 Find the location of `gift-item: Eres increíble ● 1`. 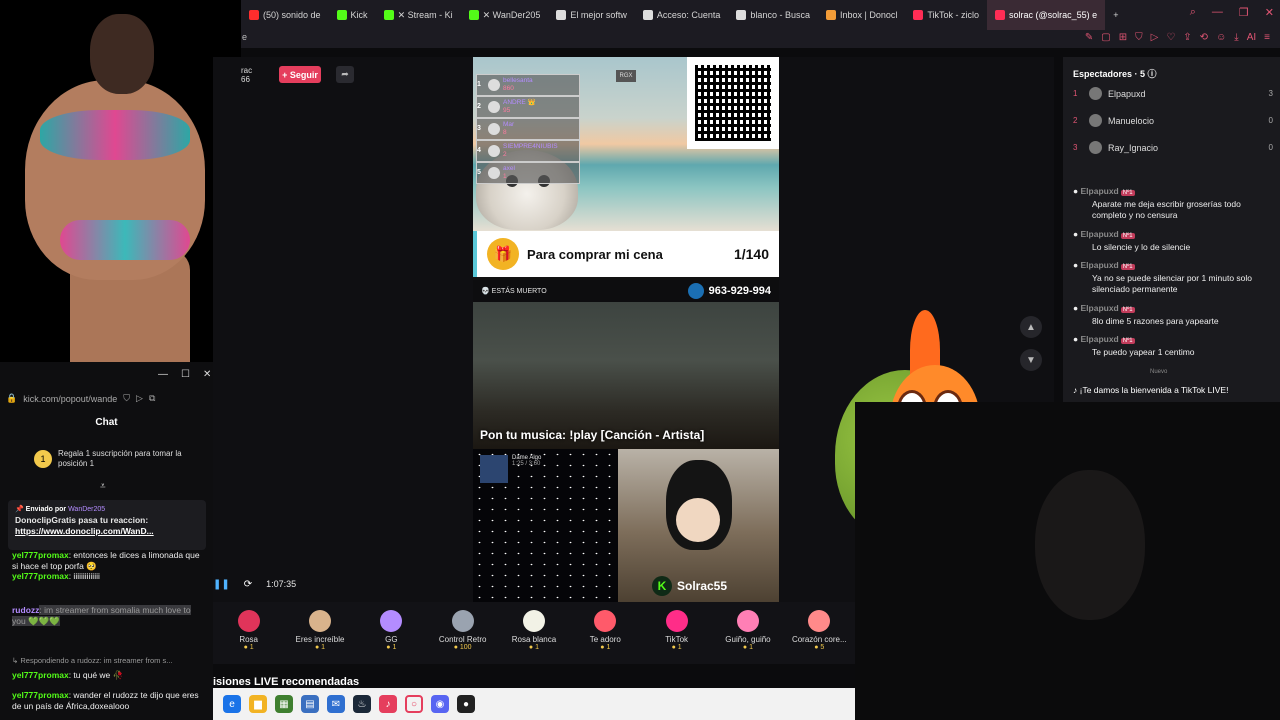

gift-item: Eres increíble ● 1 is located at coordinates (319, 630).